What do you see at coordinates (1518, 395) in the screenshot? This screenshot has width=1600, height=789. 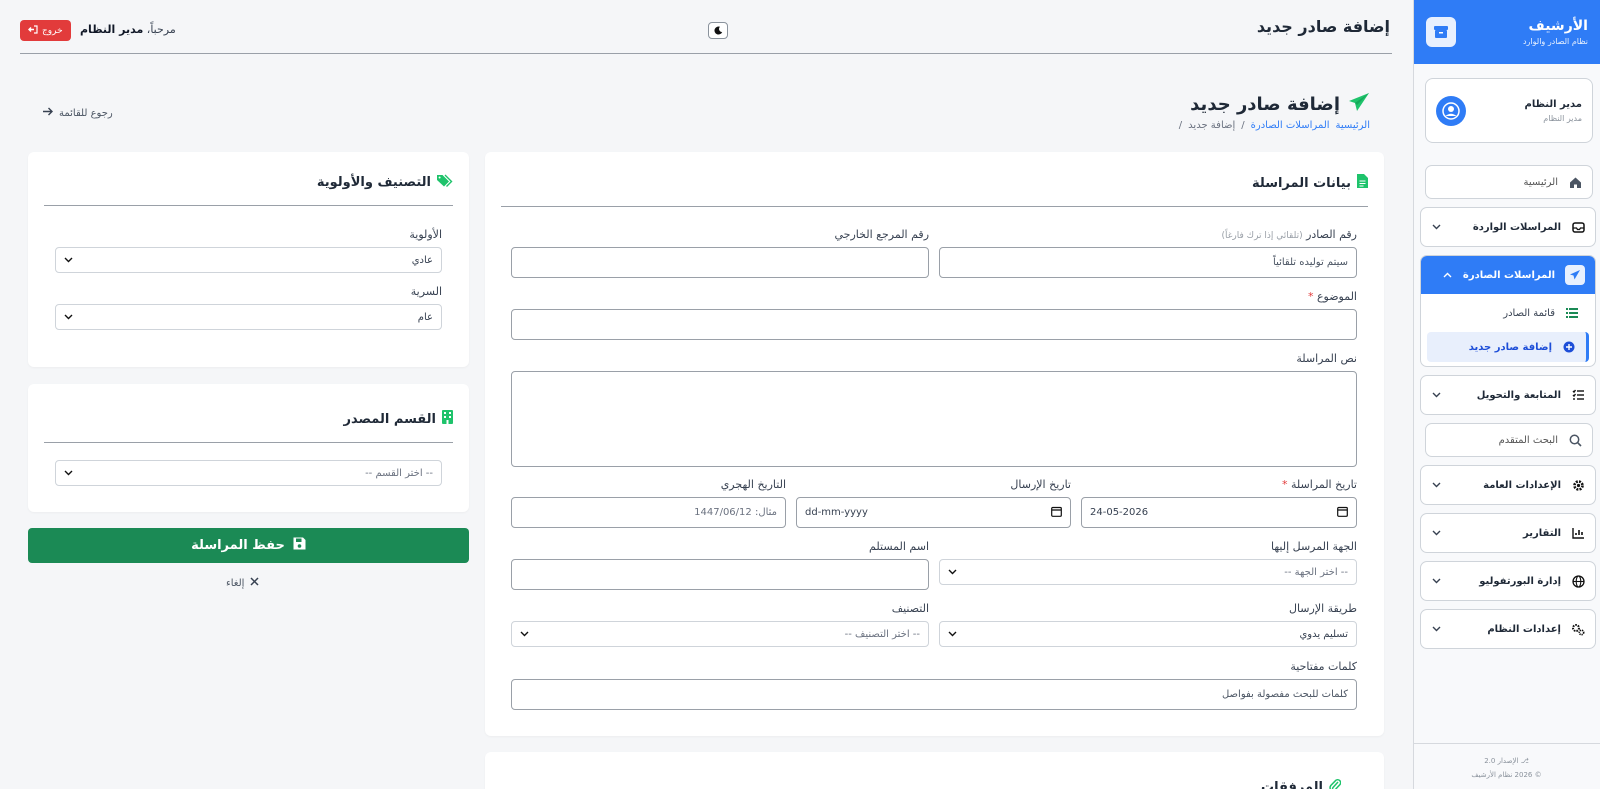 I see `sidebar-item-label: المتابعة والتحويل` at bounding box center [1518, 395].